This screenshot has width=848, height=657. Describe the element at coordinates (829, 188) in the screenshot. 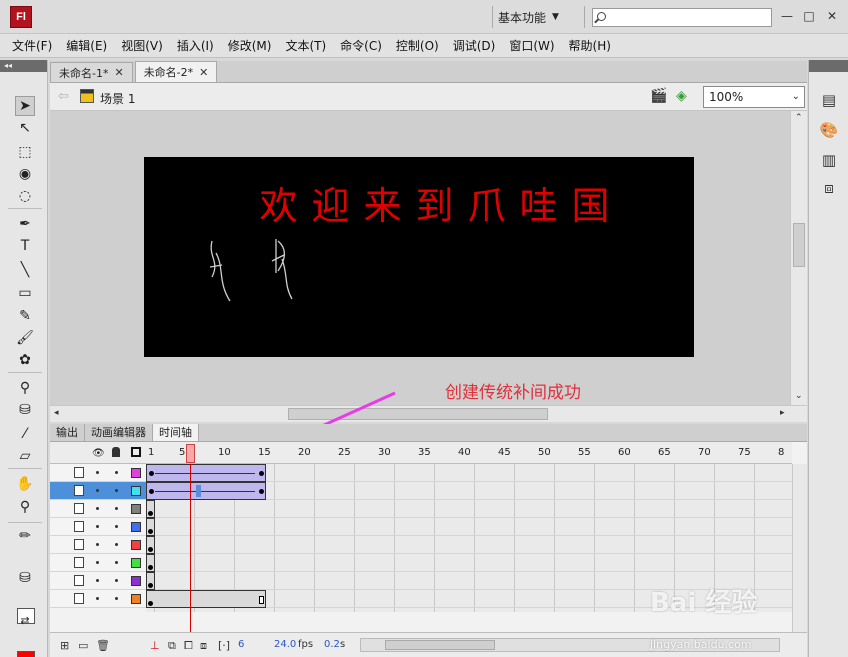

I see `align-panel-icon: ⧈` at that location.